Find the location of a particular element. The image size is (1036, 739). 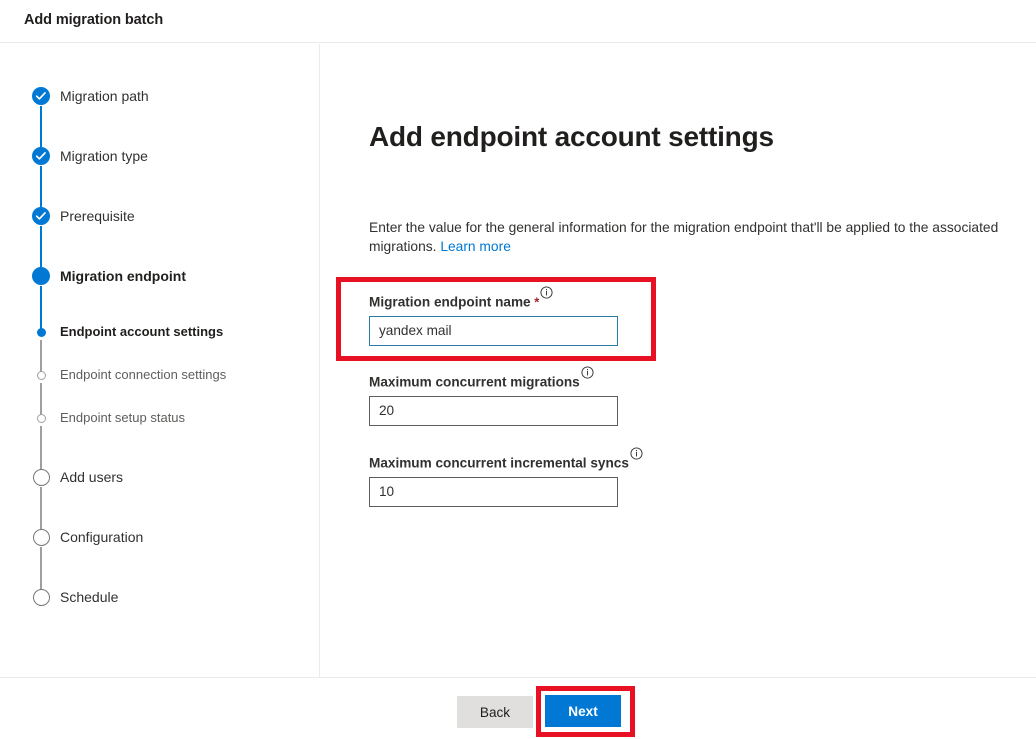

sidebar-step-label: Schedule is located at coordinates (89, 597).